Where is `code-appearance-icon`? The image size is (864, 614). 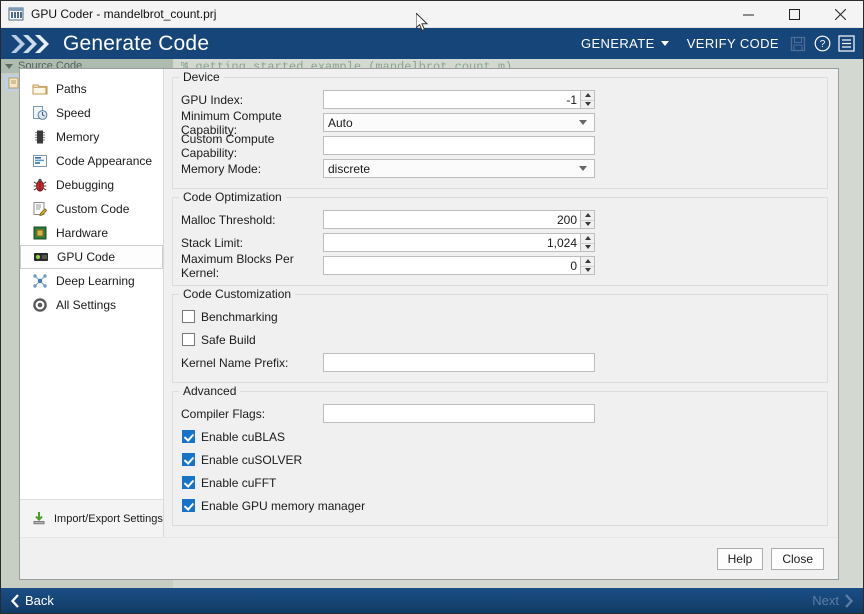
code-appearance-icon is located at coordinates (40, 161).